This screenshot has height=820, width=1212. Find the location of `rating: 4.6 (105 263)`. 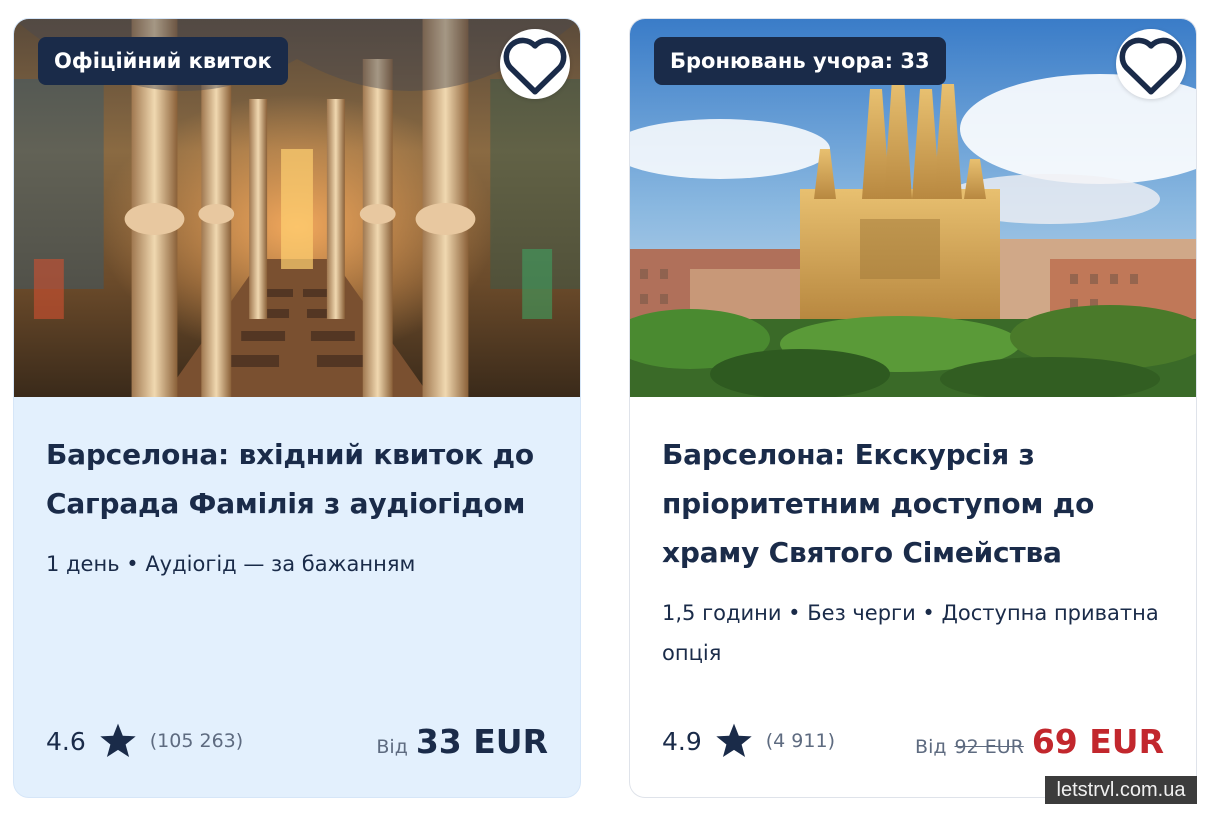

rating: 4.6 (105 263) is located at coordinates (144, 741).